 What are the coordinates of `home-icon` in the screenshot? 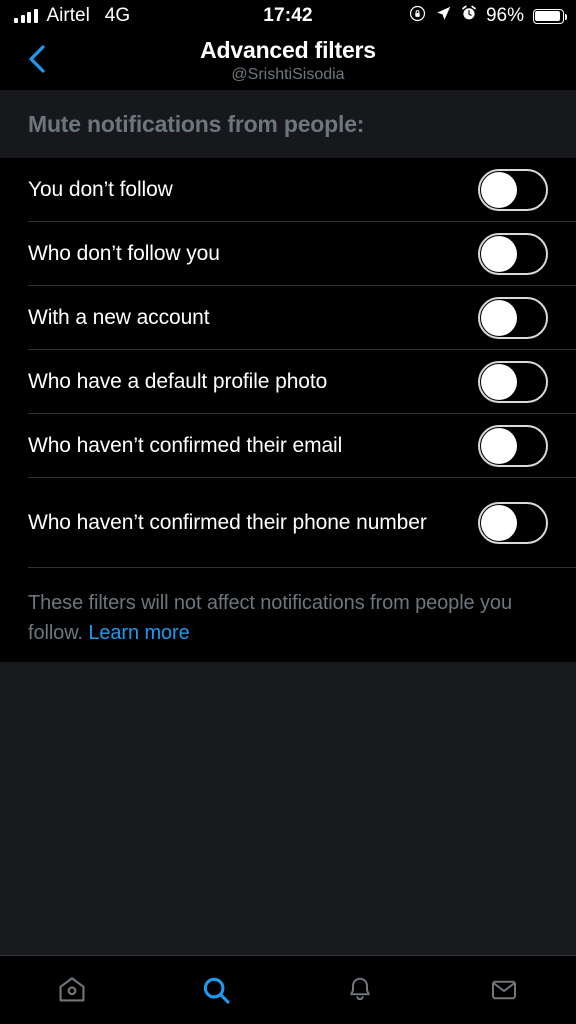 It's located at (72, 990).